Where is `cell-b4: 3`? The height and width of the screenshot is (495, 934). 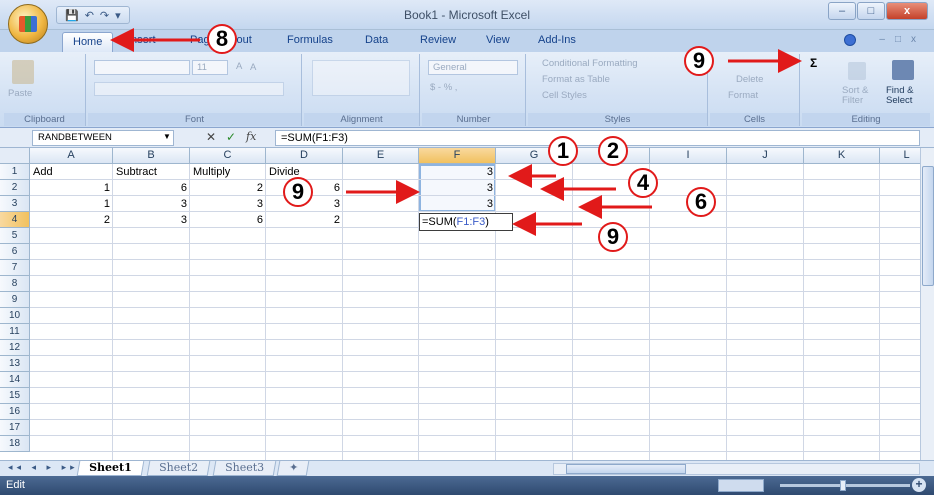
cell-b4: 3 is located at coordinates (151, 220).